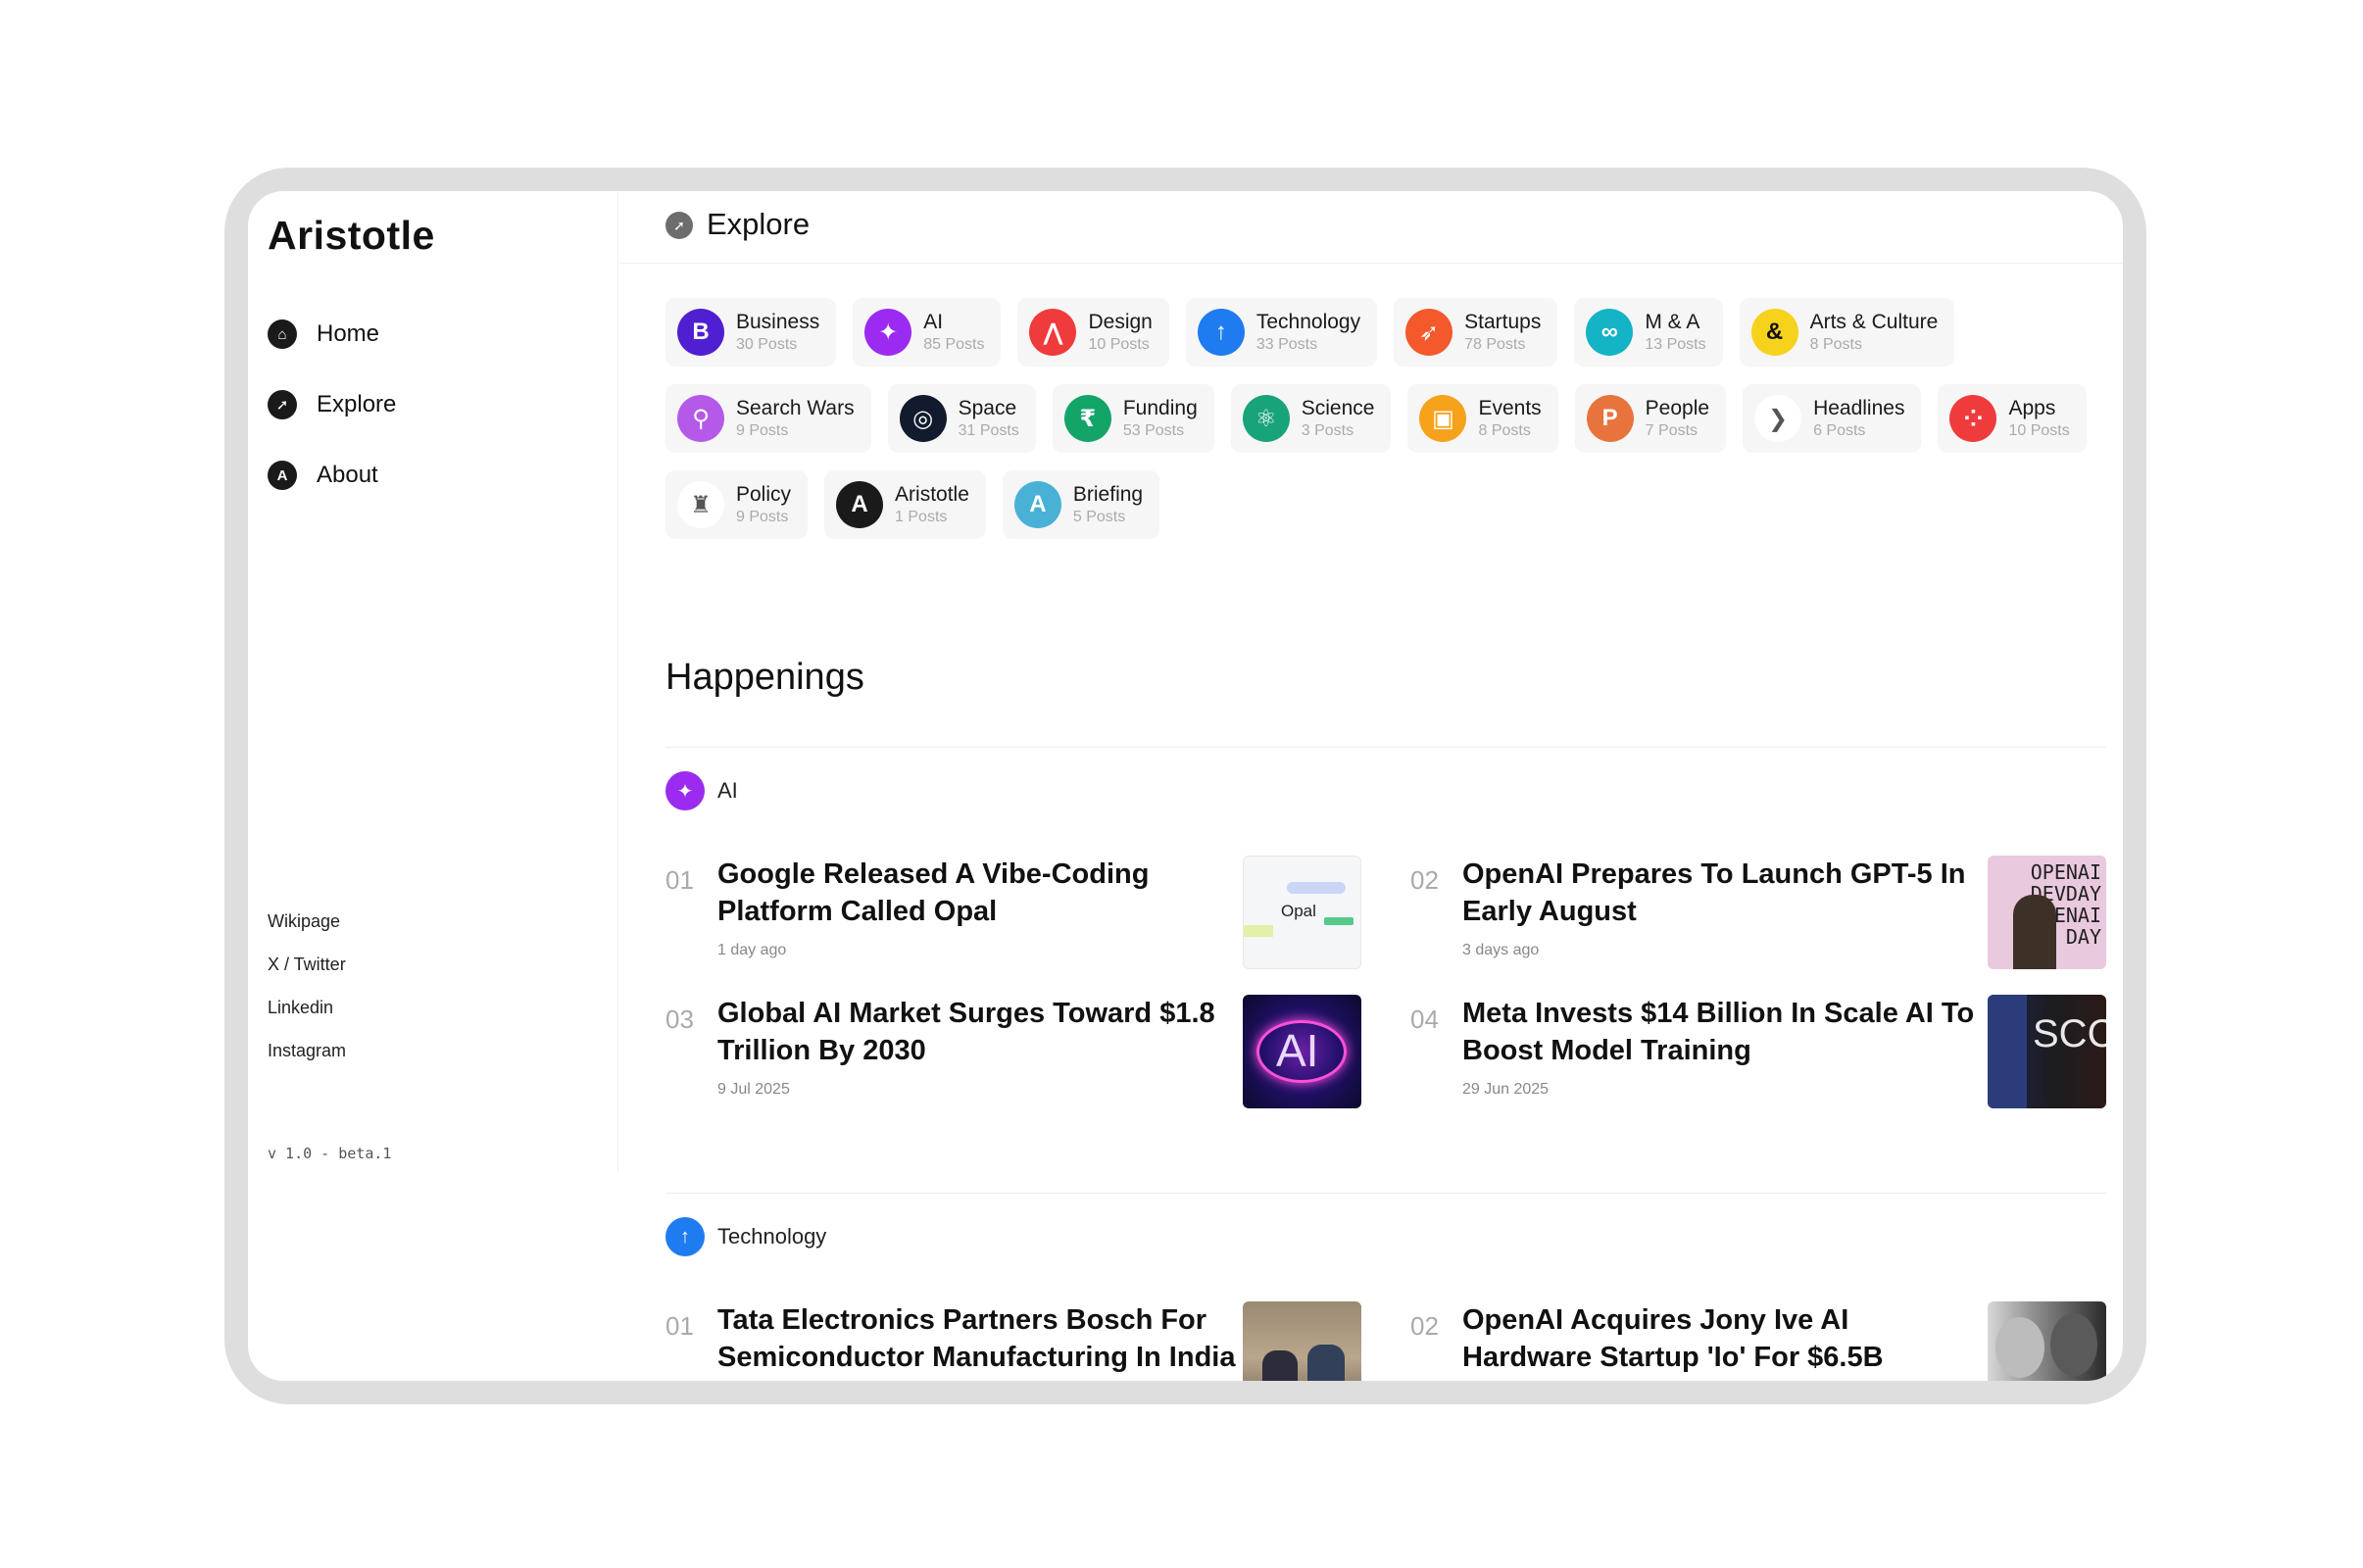 This screenshot has height=1568, width=2363. What do you see at coordinates (1675, 344) in the screenshot?
I see `category-post-count: 13 Posts` at bounding box center [1675, 344].